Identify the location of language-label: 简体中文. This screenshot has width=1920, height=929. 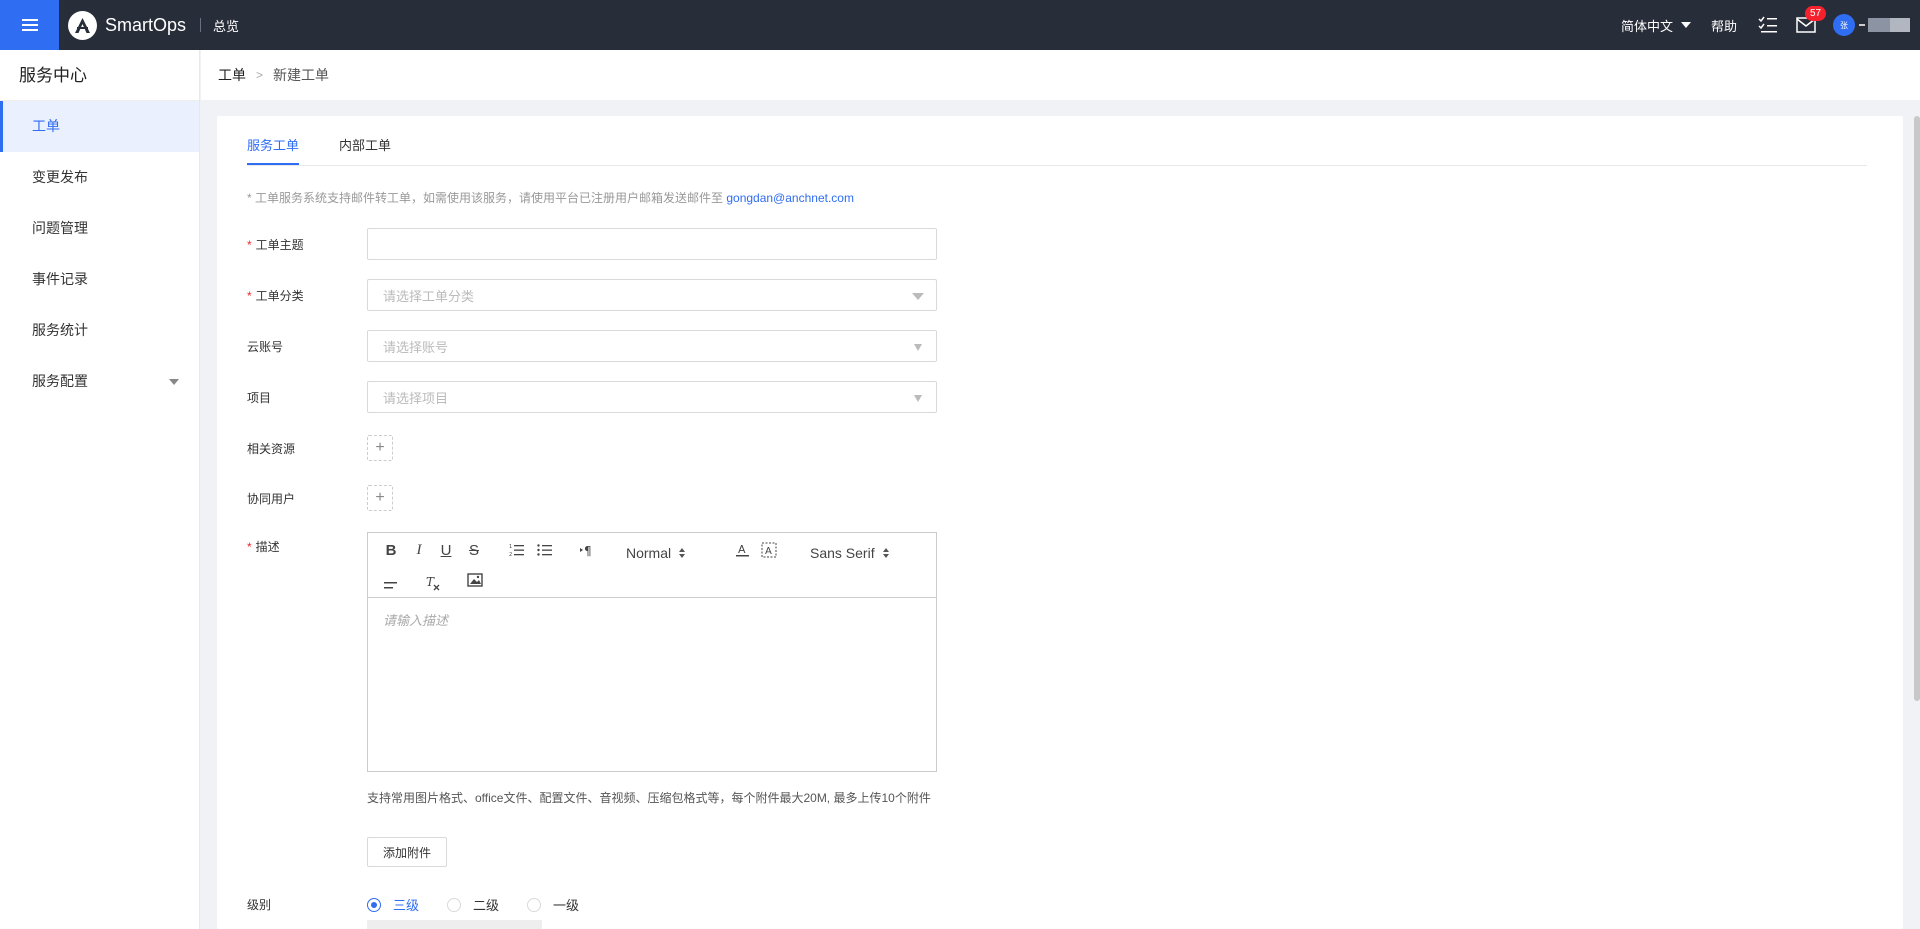
(1646, 26).